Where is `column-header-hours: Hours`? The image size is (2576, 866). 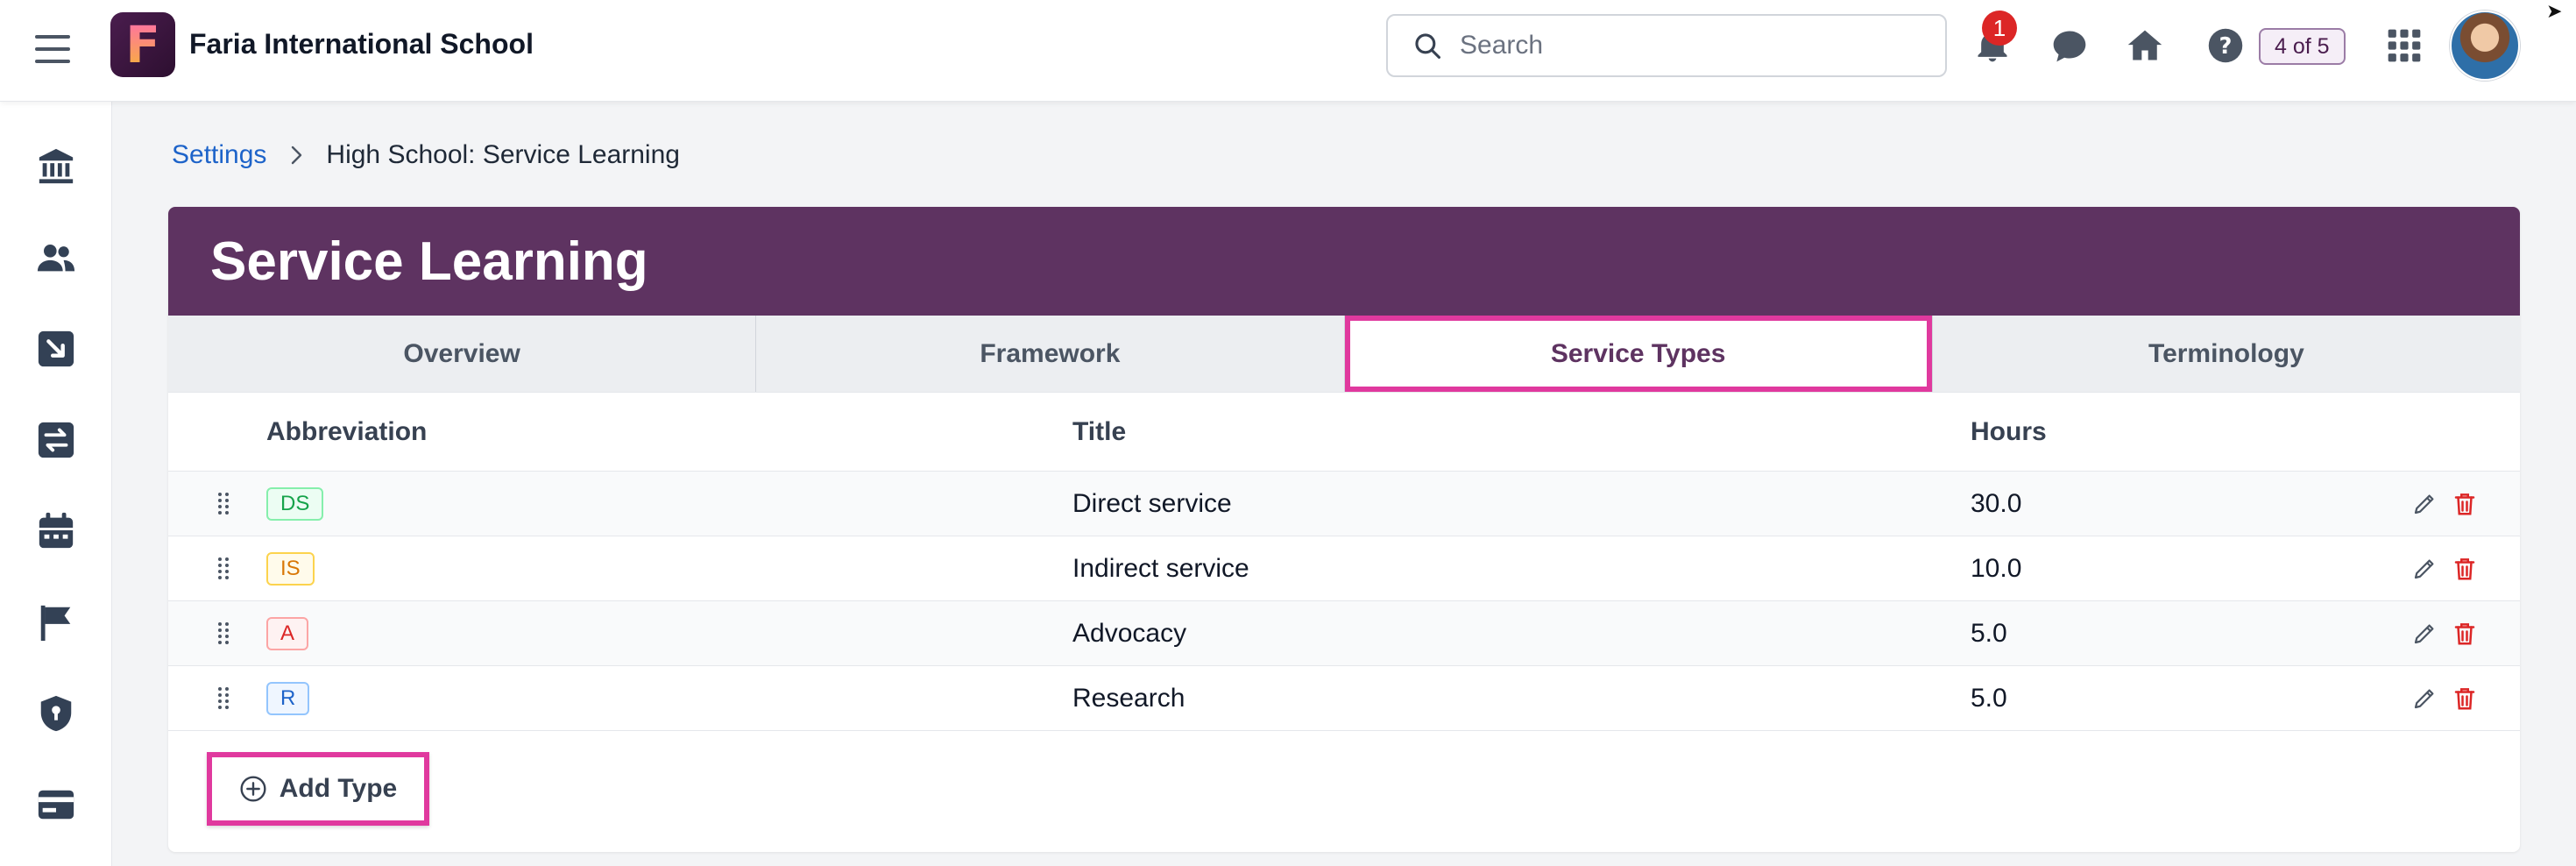
column-header-hours: Hours is located at coordinates (2009, 431).